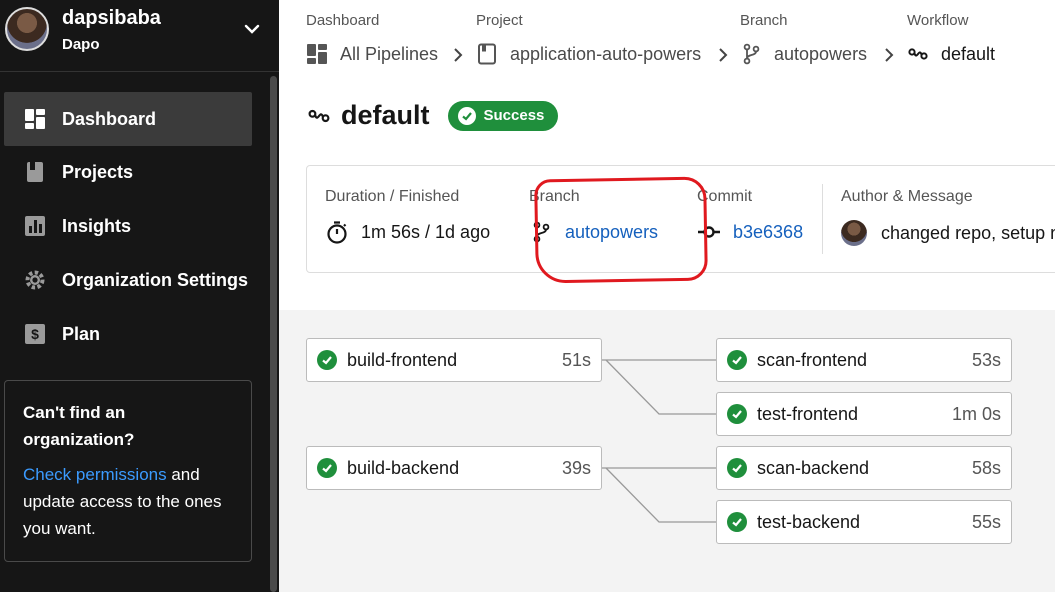 The image size is (1055, 592). I want to click on org-help-title: Can't find an organization?, so click(79, 426).